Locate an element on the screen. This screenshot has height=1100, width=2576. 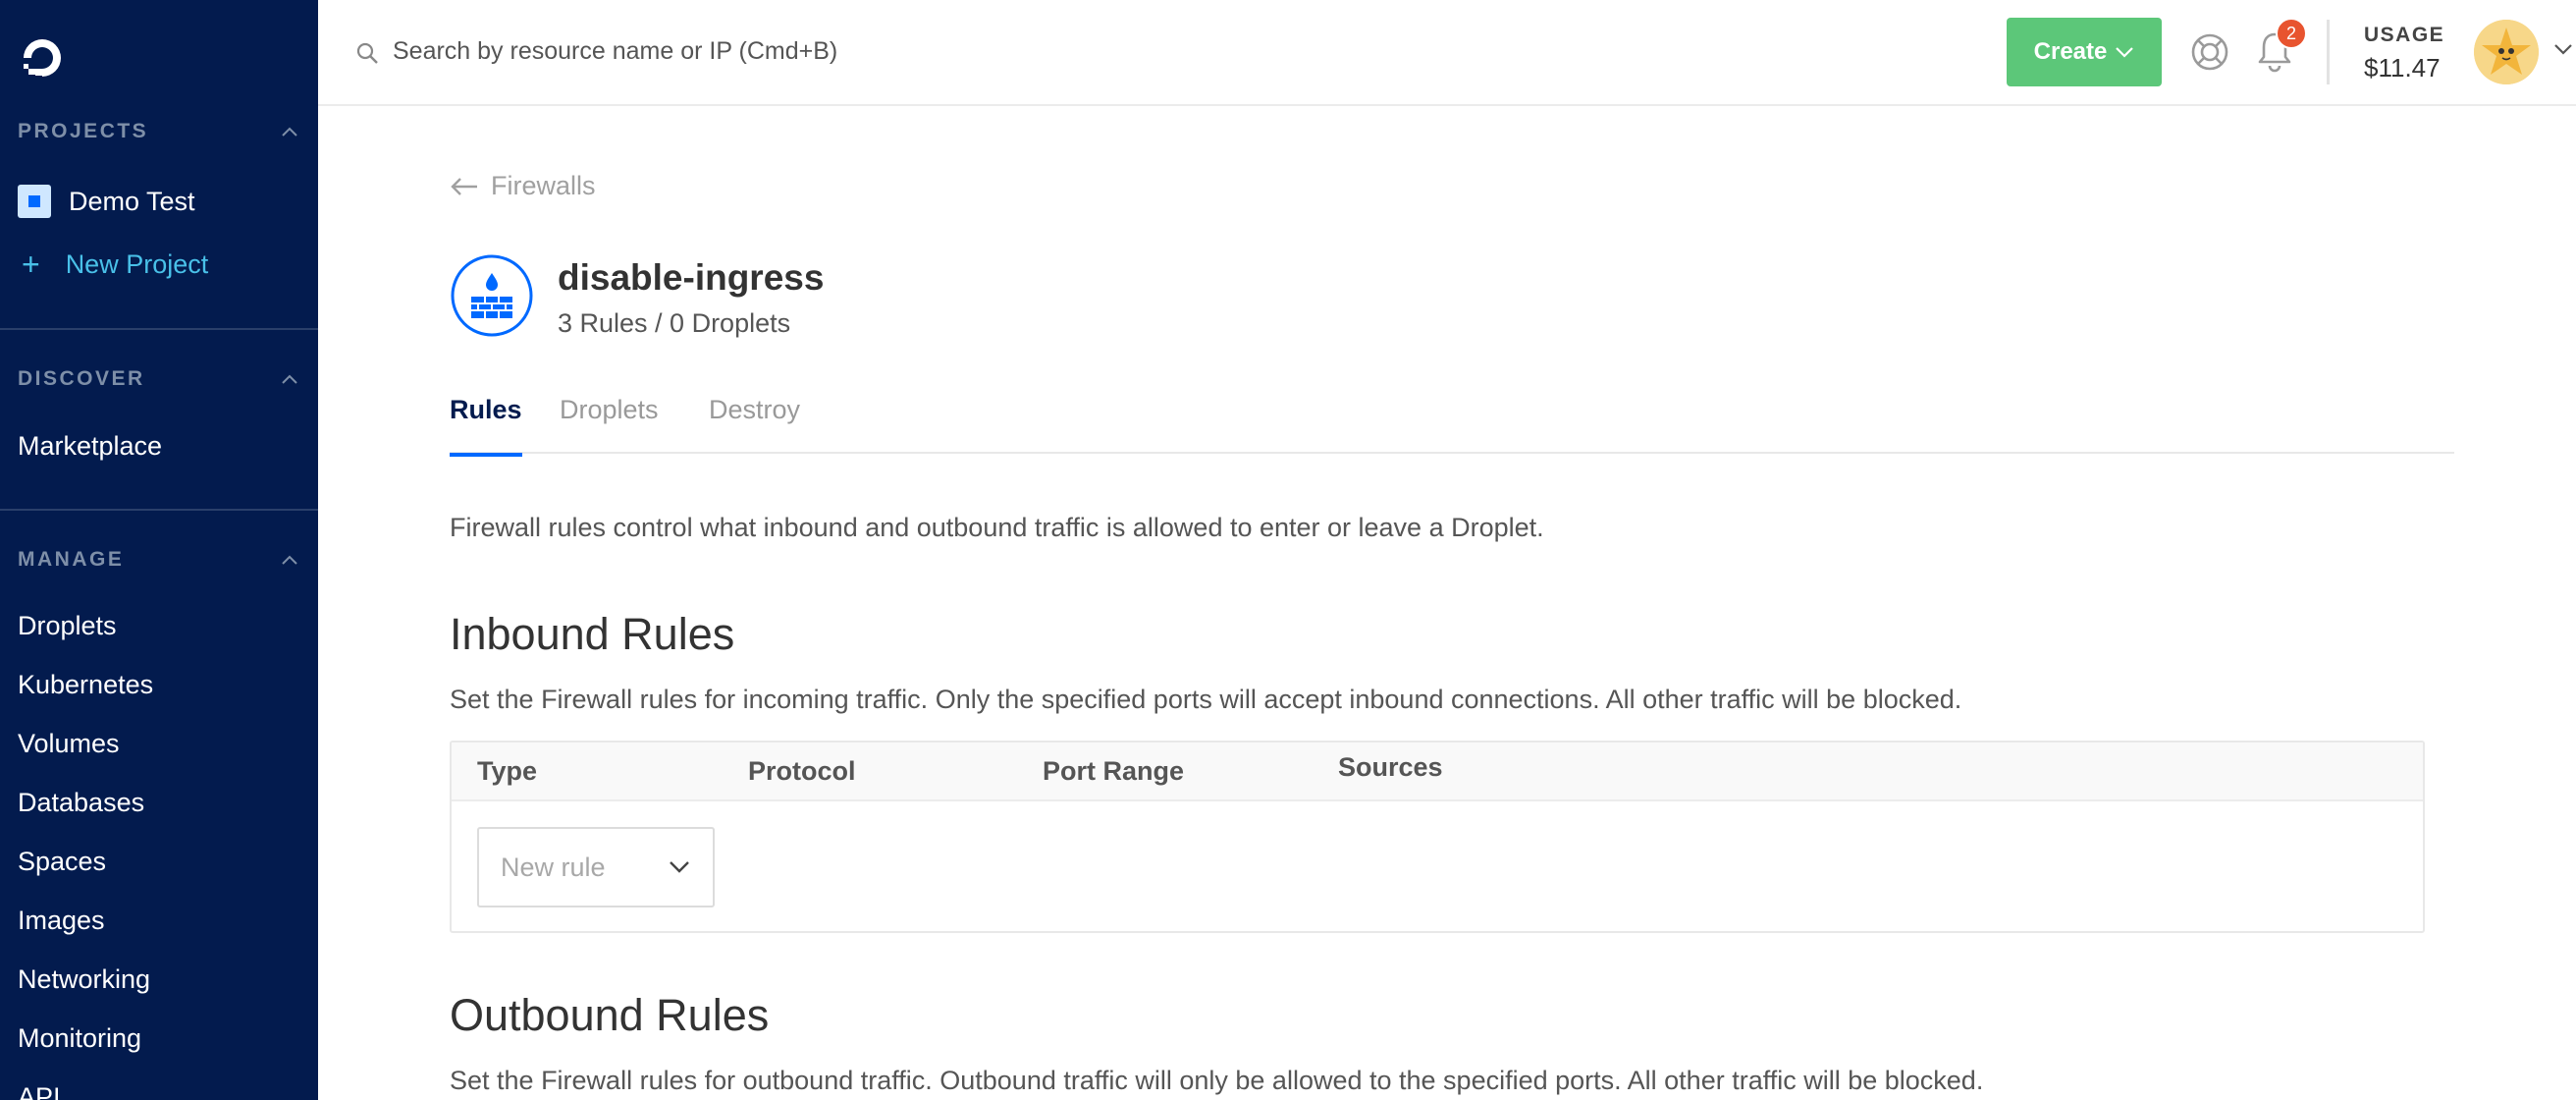
tab-rules: Rules is located at coordinates (486, 424).